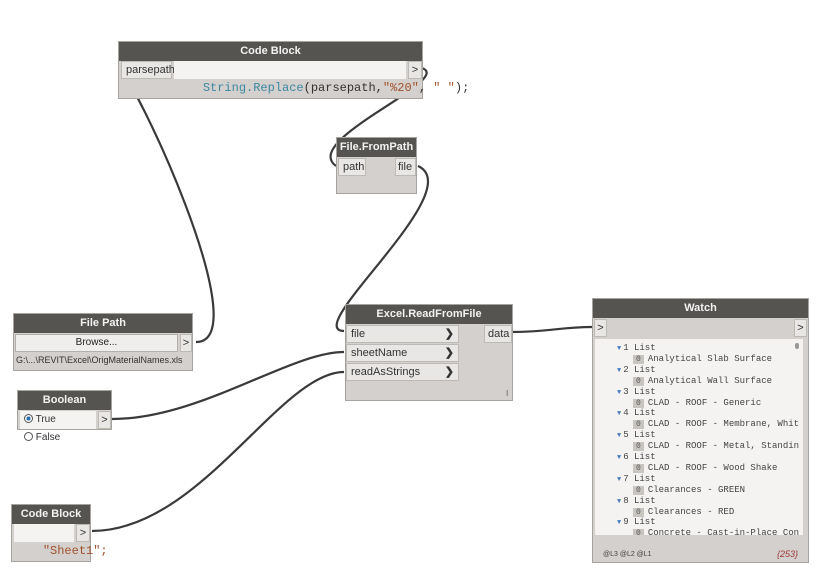  I want to click on node-title: File.FromPath, so click(376, 147).